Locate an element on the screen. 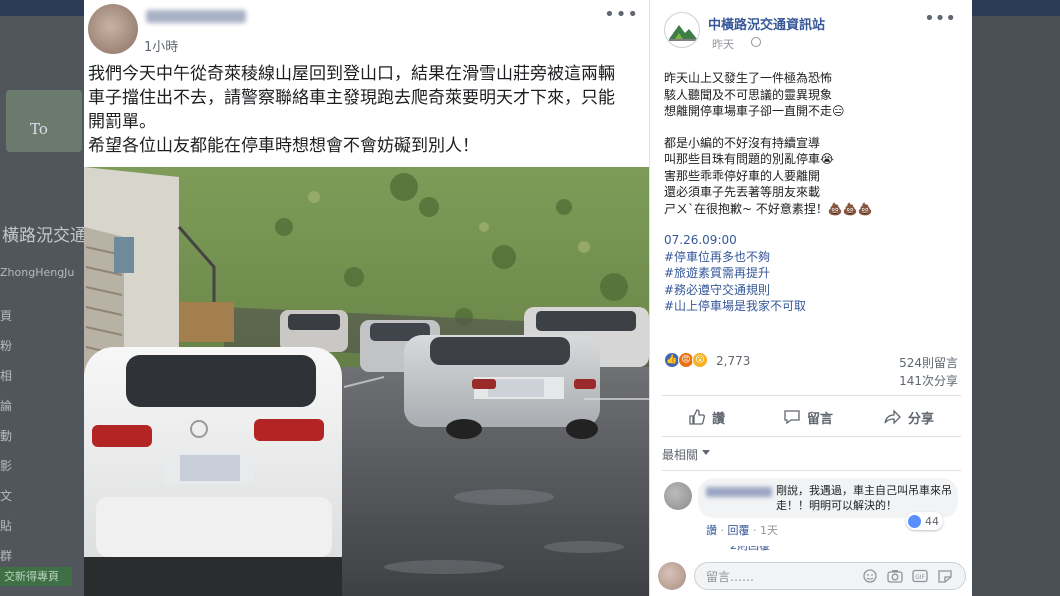 This screenshot has height=596, width=1060. background-logo-text: To is located at coordinates (39, 129).